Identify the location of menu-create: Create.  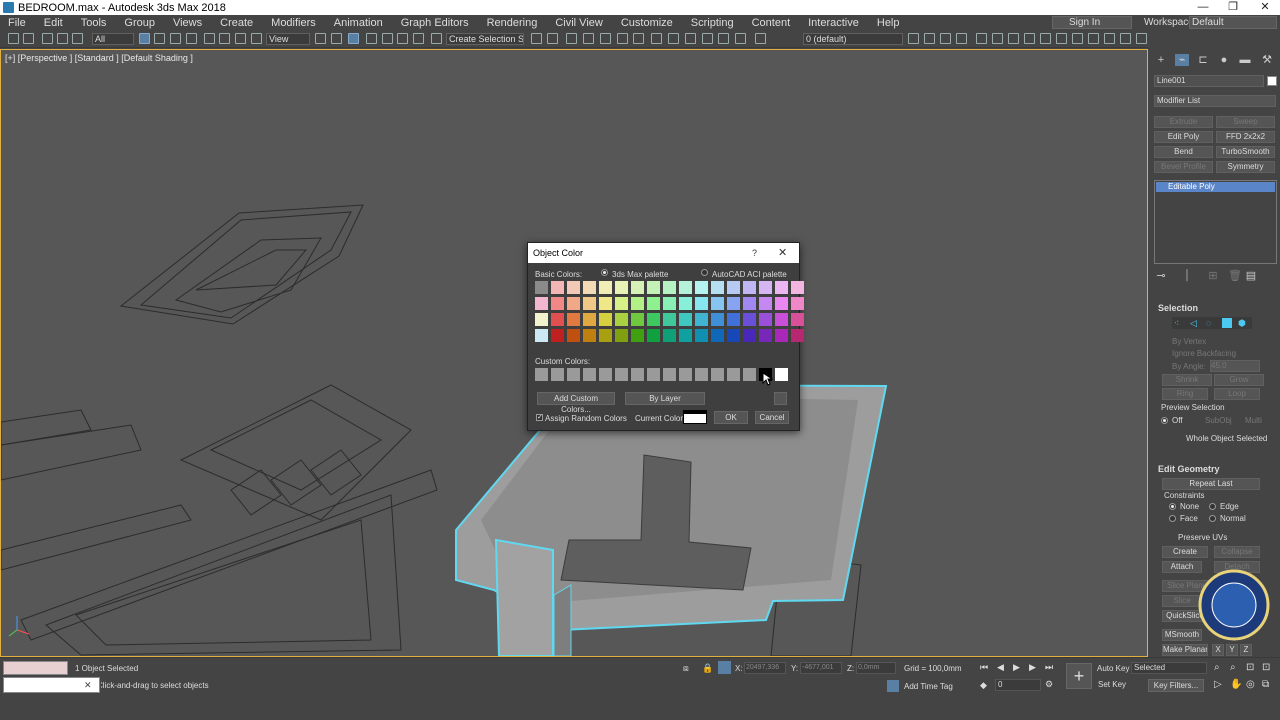
(237, 23).